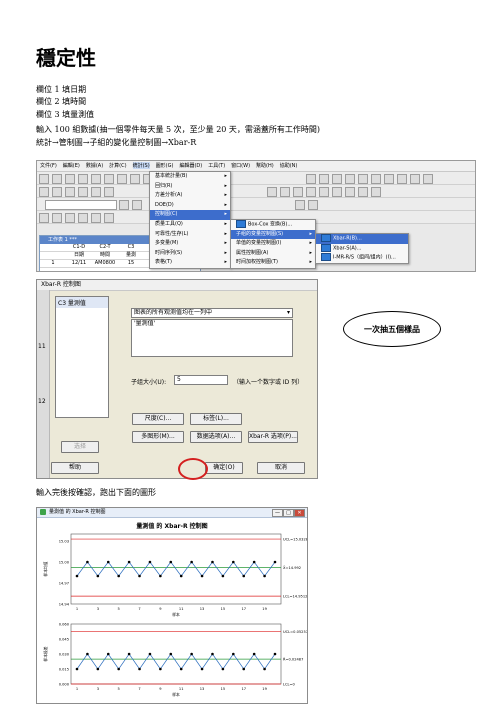  Describe the element at coordinates (190, 196) in the screenshot. I see `stat-menu-item: 方差分析(A) ▸` at that location.